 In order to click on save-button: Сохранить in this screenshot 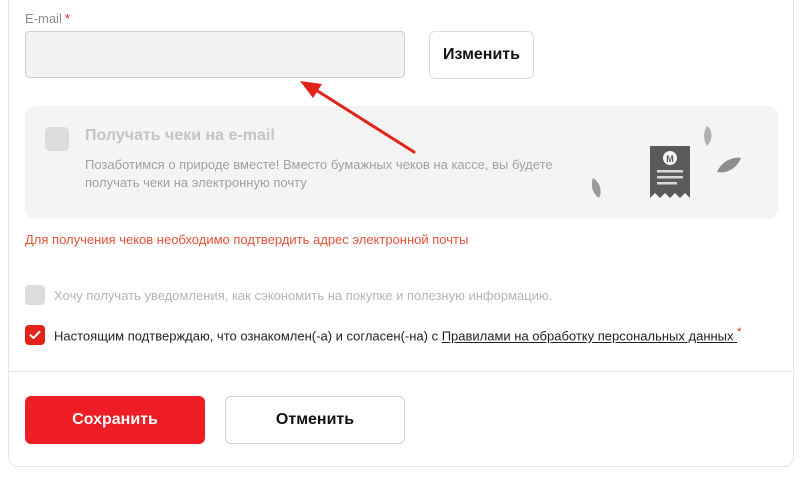, I will do `click(115, 420)`.